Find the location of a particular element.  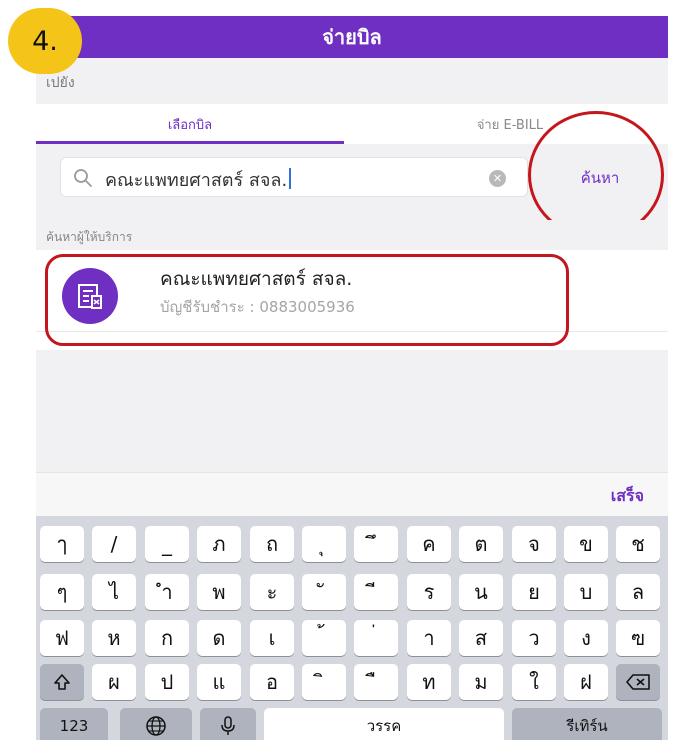

key: ว is located at coordinates (534, 638).